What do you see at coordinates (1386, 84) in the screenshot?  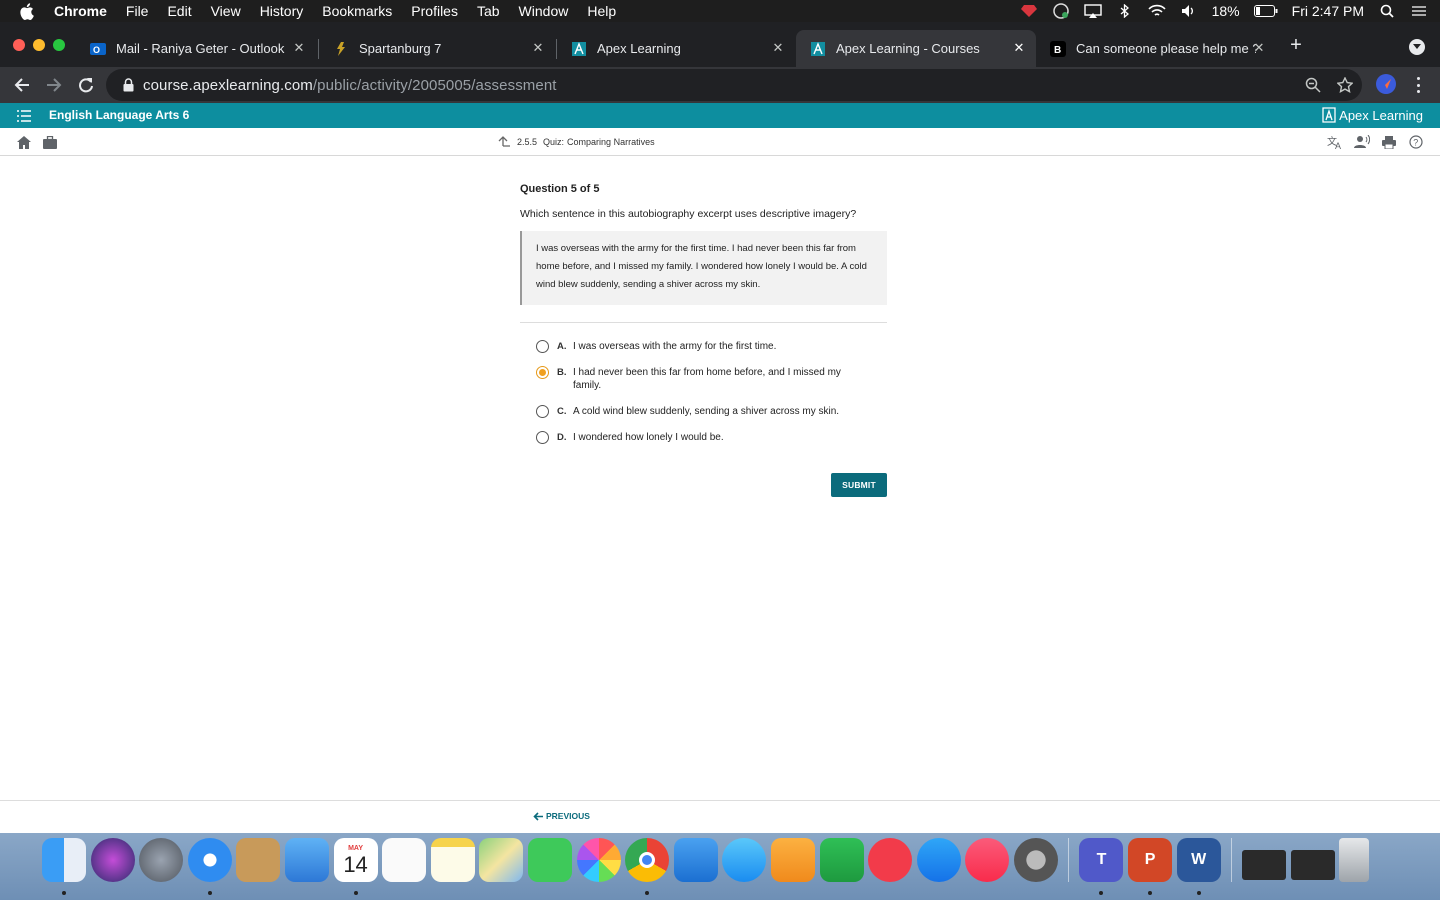 I see `profile-avatar` at bounding box center [1386, 84].